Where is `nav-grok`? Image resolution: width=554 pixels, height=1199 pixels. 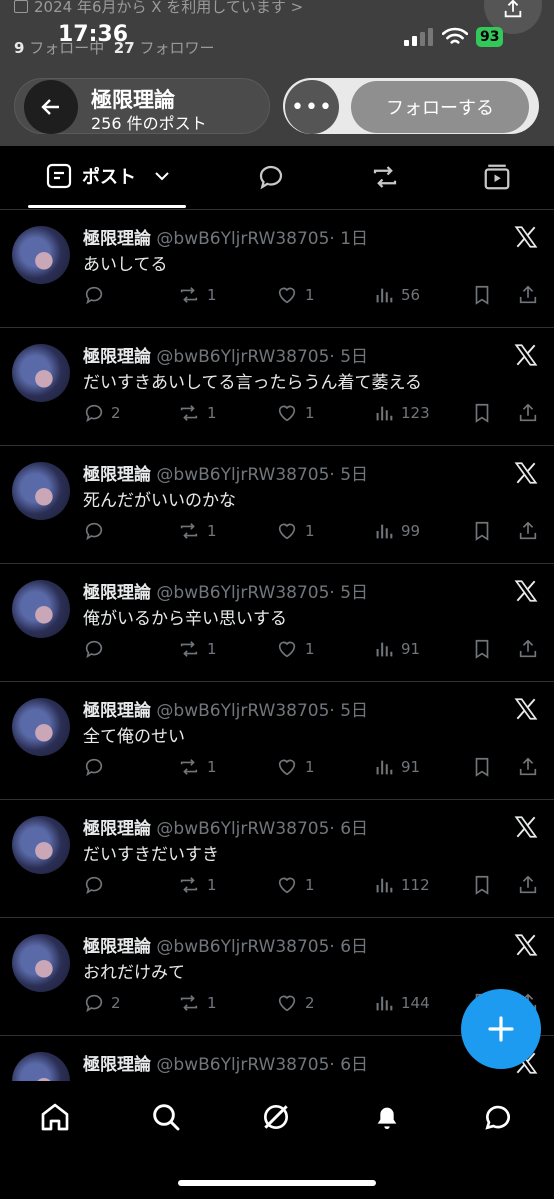
nav-grok is located at coordinates (276, 1119).